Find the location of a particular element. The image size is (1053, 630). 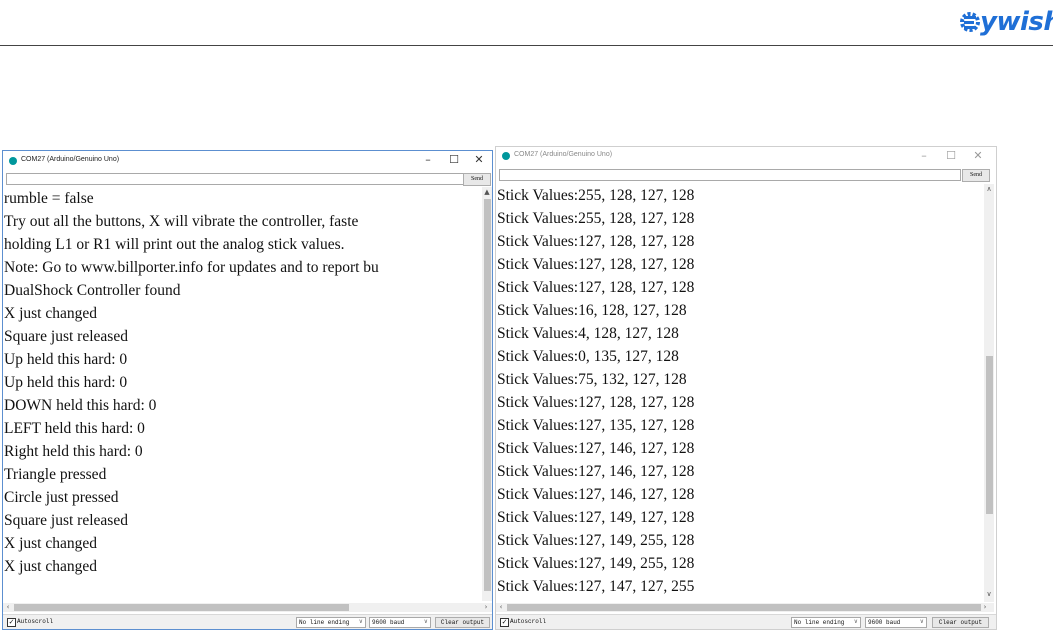

output-line: Circle just pressed is located at coordinates (61, 497).